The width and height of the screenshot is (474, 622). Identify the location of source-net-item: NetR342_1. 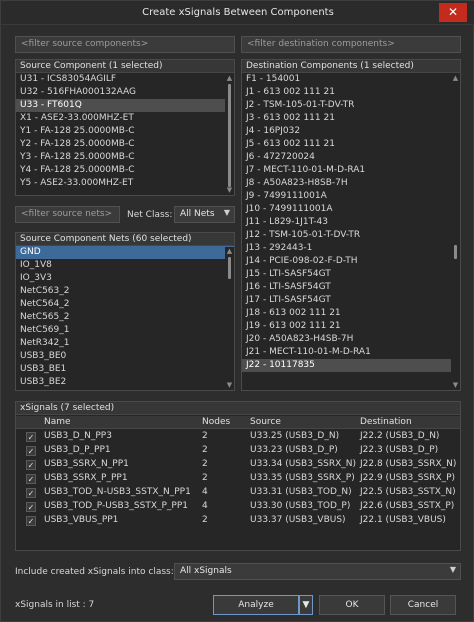
(125, 343).